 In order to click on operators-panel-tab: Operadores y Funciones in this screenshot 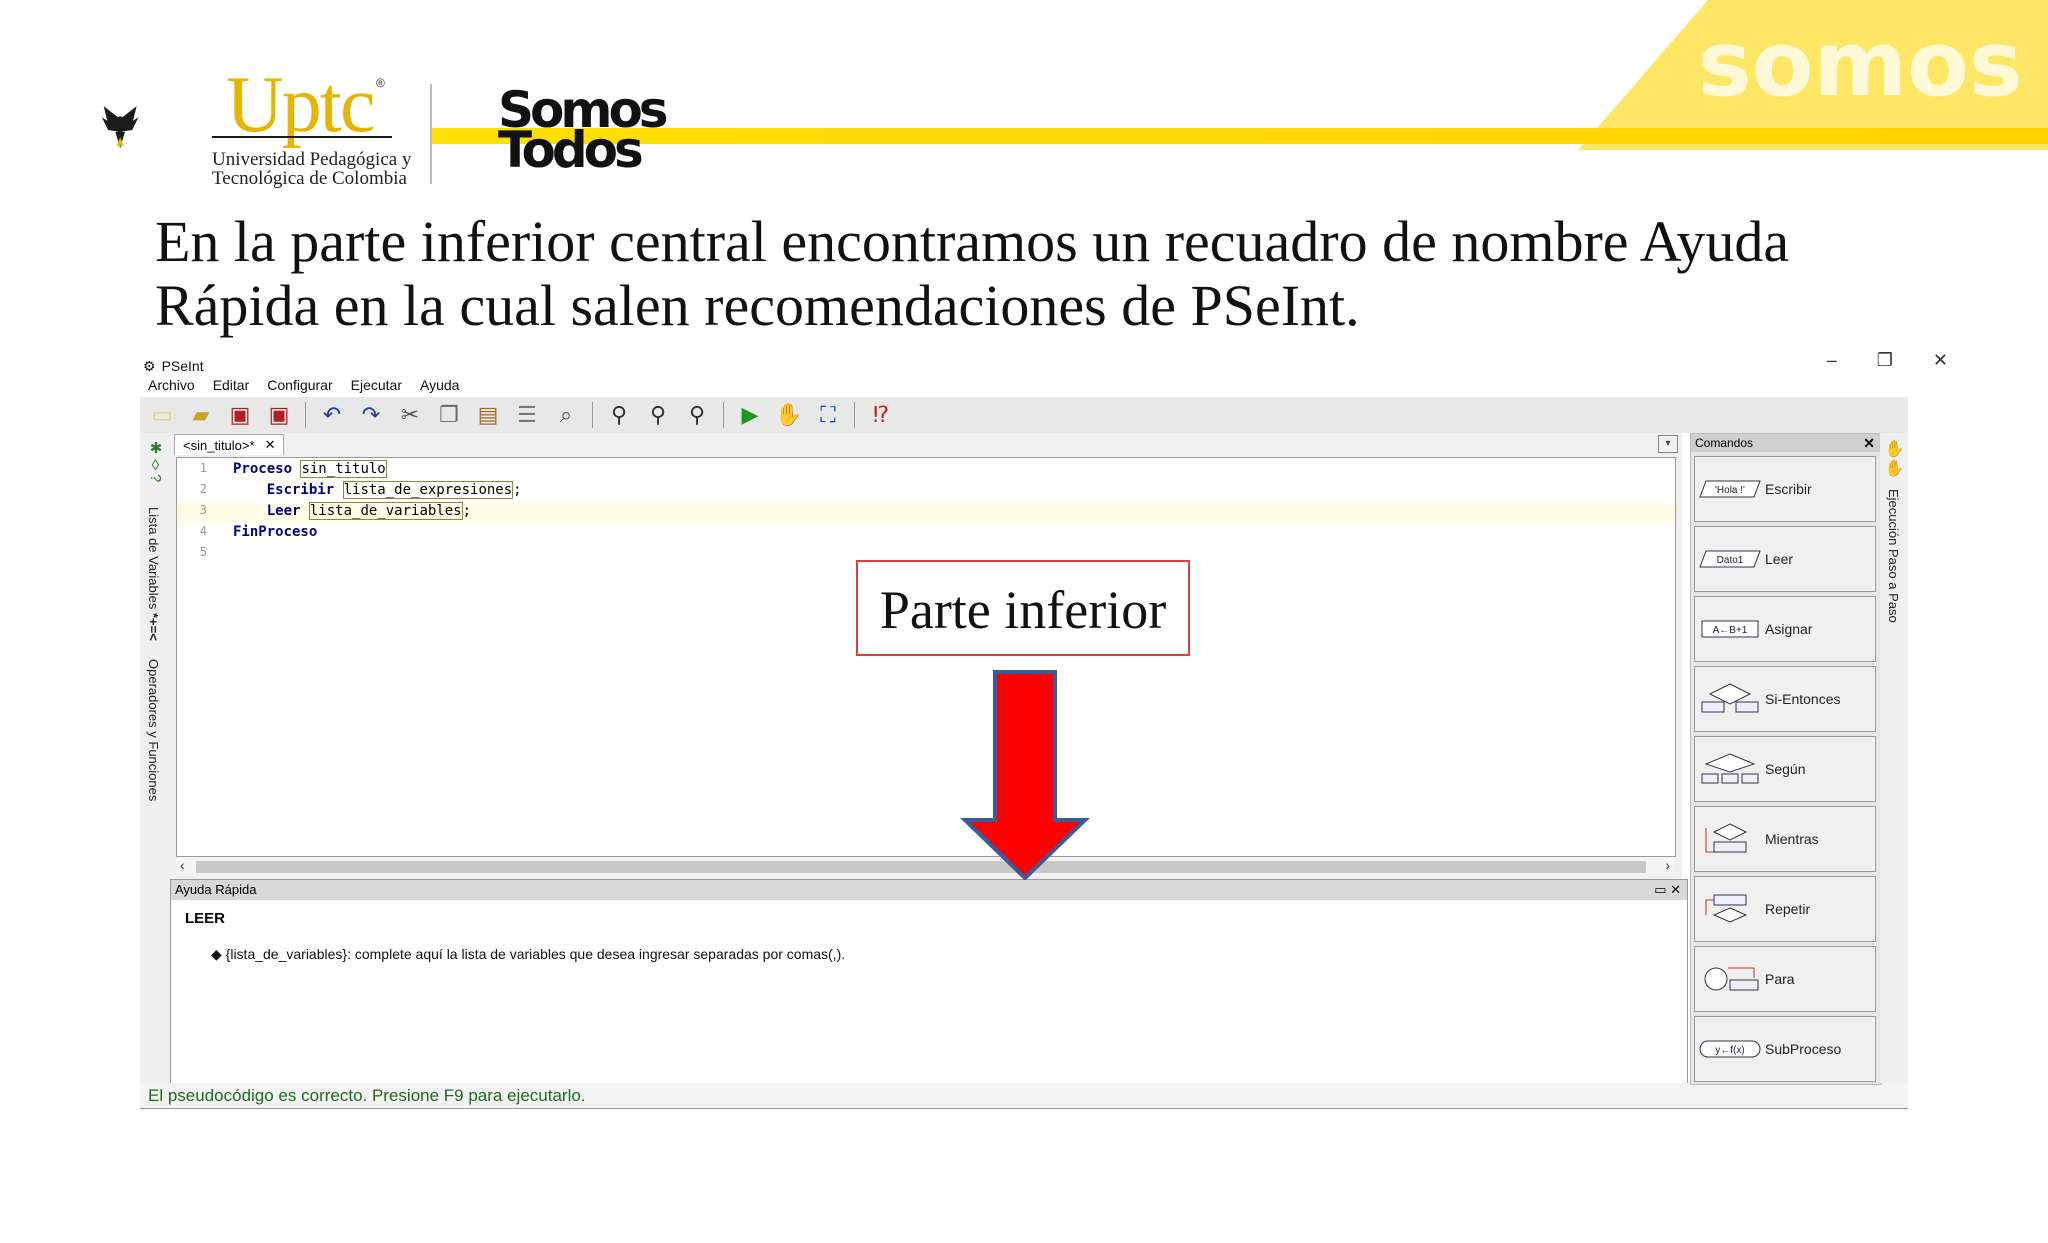, I will do `click(153, 730)`.